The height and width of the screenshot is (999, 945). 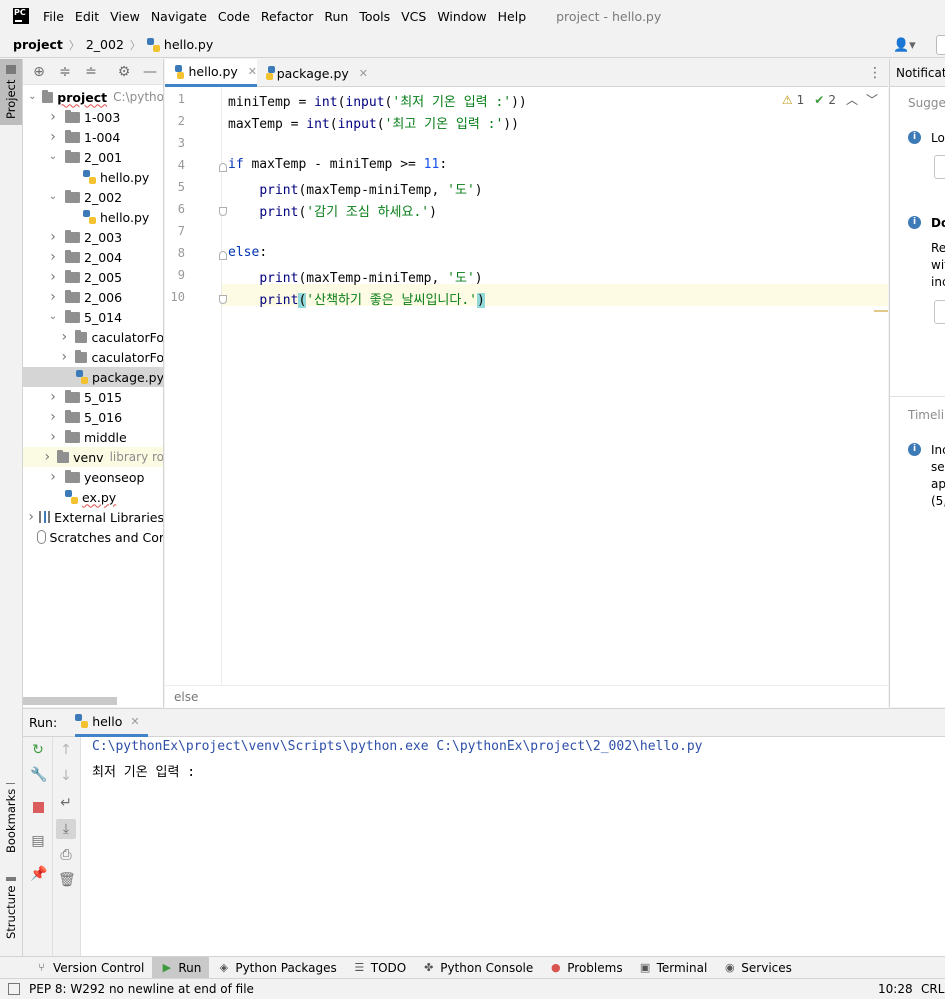 What do you see at coordinates (188, 44) in the screenshot?
I see `breadcrumb-file: hello.py` at bounding box center [188, 44].